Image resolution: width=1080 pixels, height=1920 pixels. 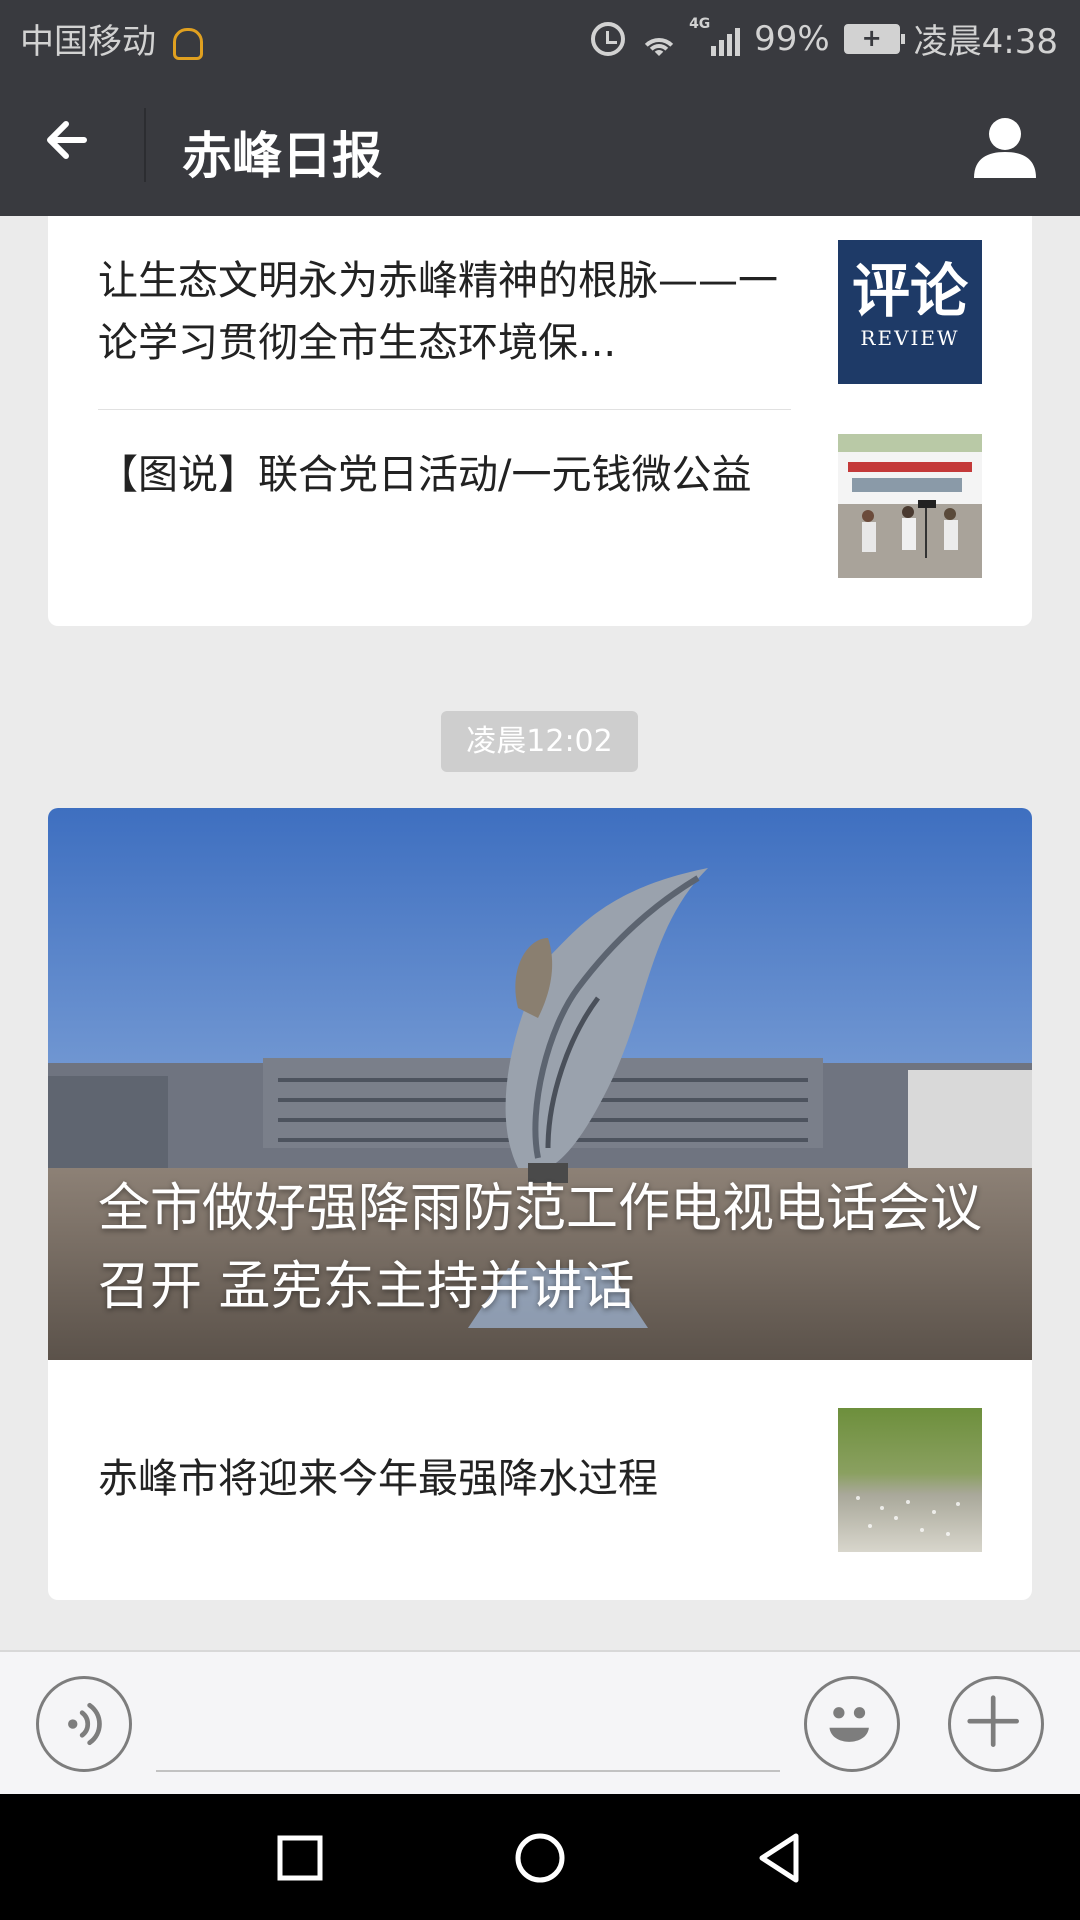 What do you see at coordinates (874, 38) in the screenshot?
I see `battery-icon: +` at bounding box center [874, 38].